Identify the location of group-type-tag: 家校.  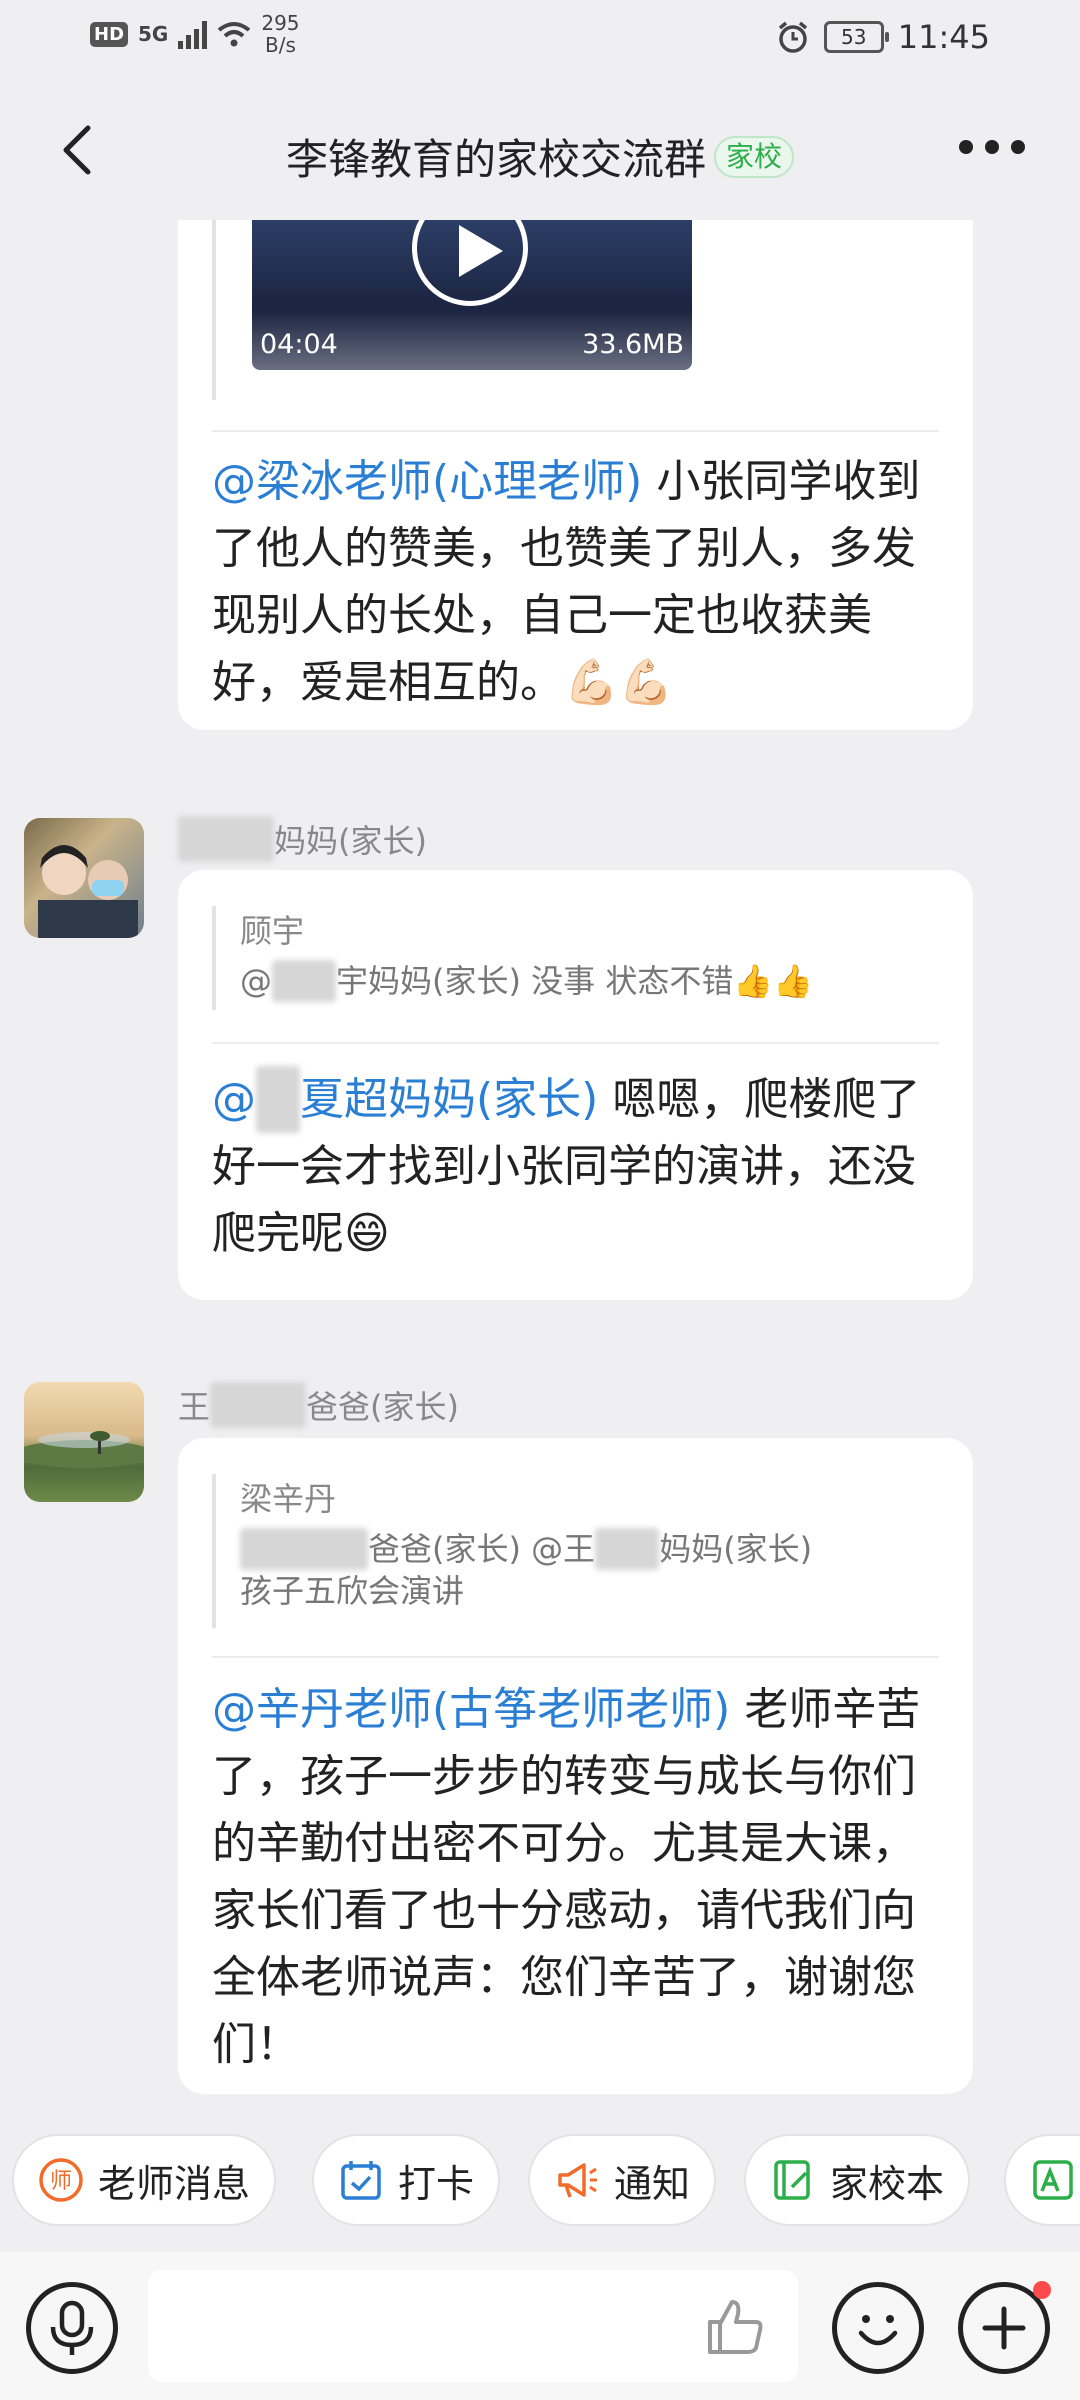
(754, 156).